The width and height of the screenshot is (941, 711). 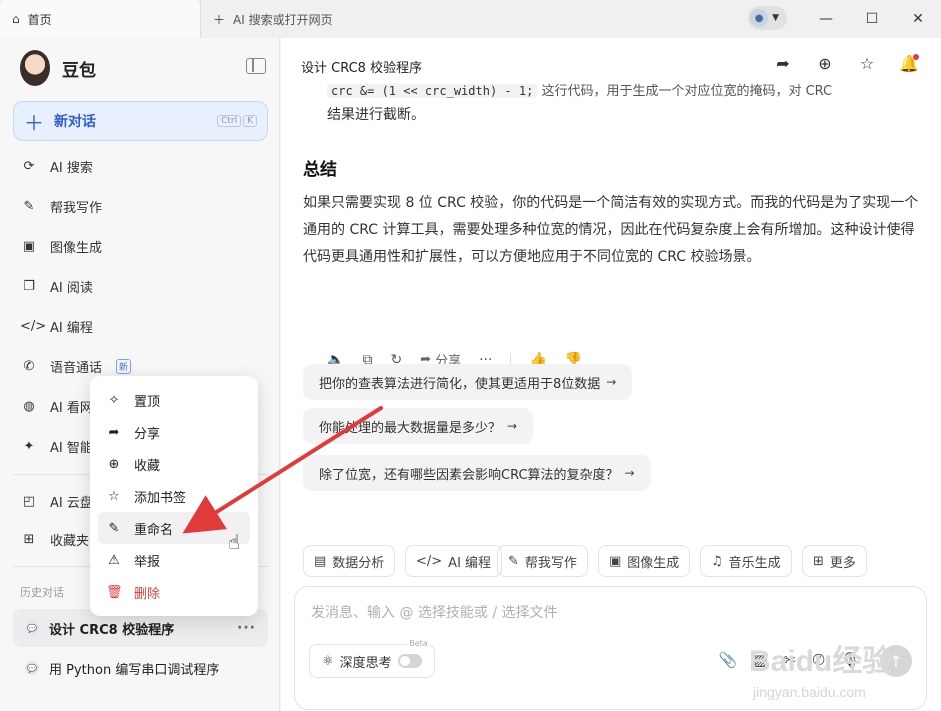 I want to click on title-bar: ⌂ 首页 ＋ AI 搜索或打开网页 ● ▼ — ☐ ✕, so click(x=470, y=19).